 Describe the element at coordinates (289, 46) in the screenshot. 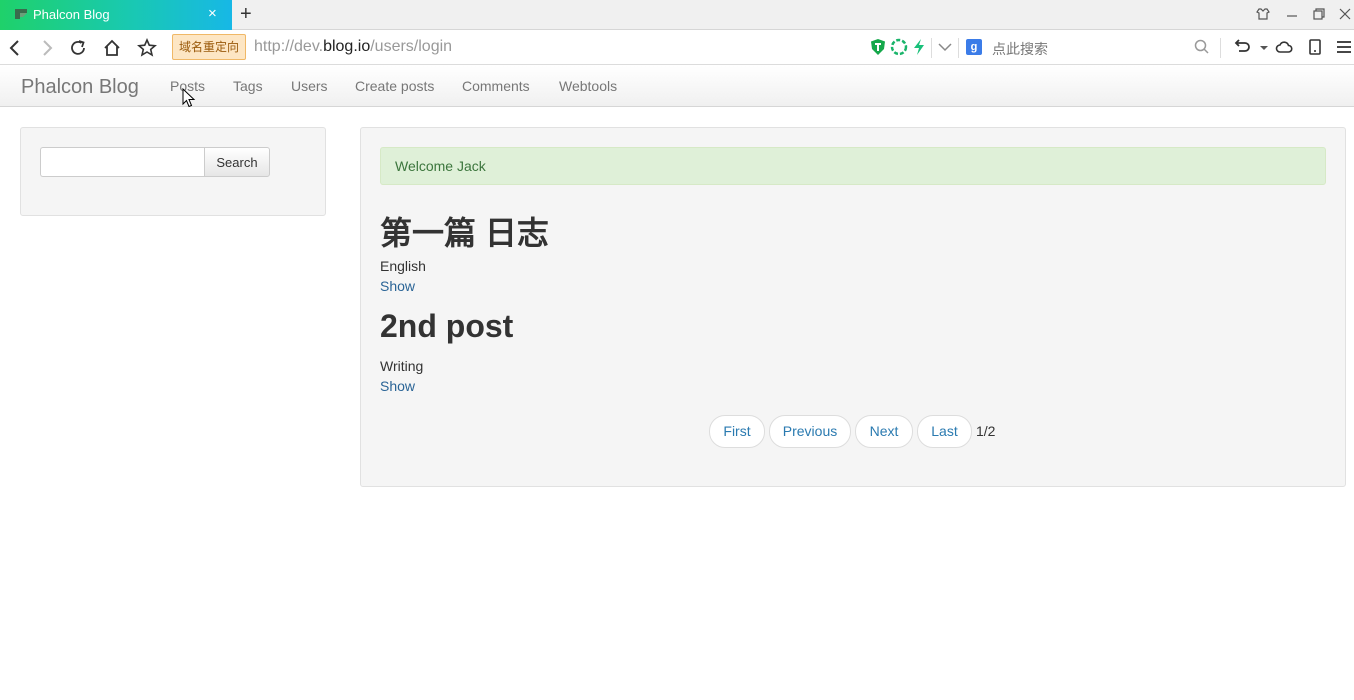

I see `url-prefix: http://dev.` at that location.